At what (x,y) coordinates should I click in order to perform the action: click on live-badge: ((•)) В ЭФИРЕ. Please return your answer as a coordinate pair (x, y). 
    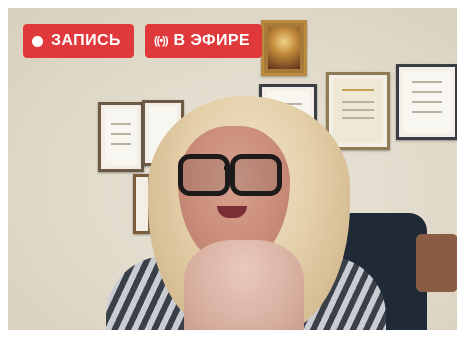
    Looking at the image, I should click on (203, 41).